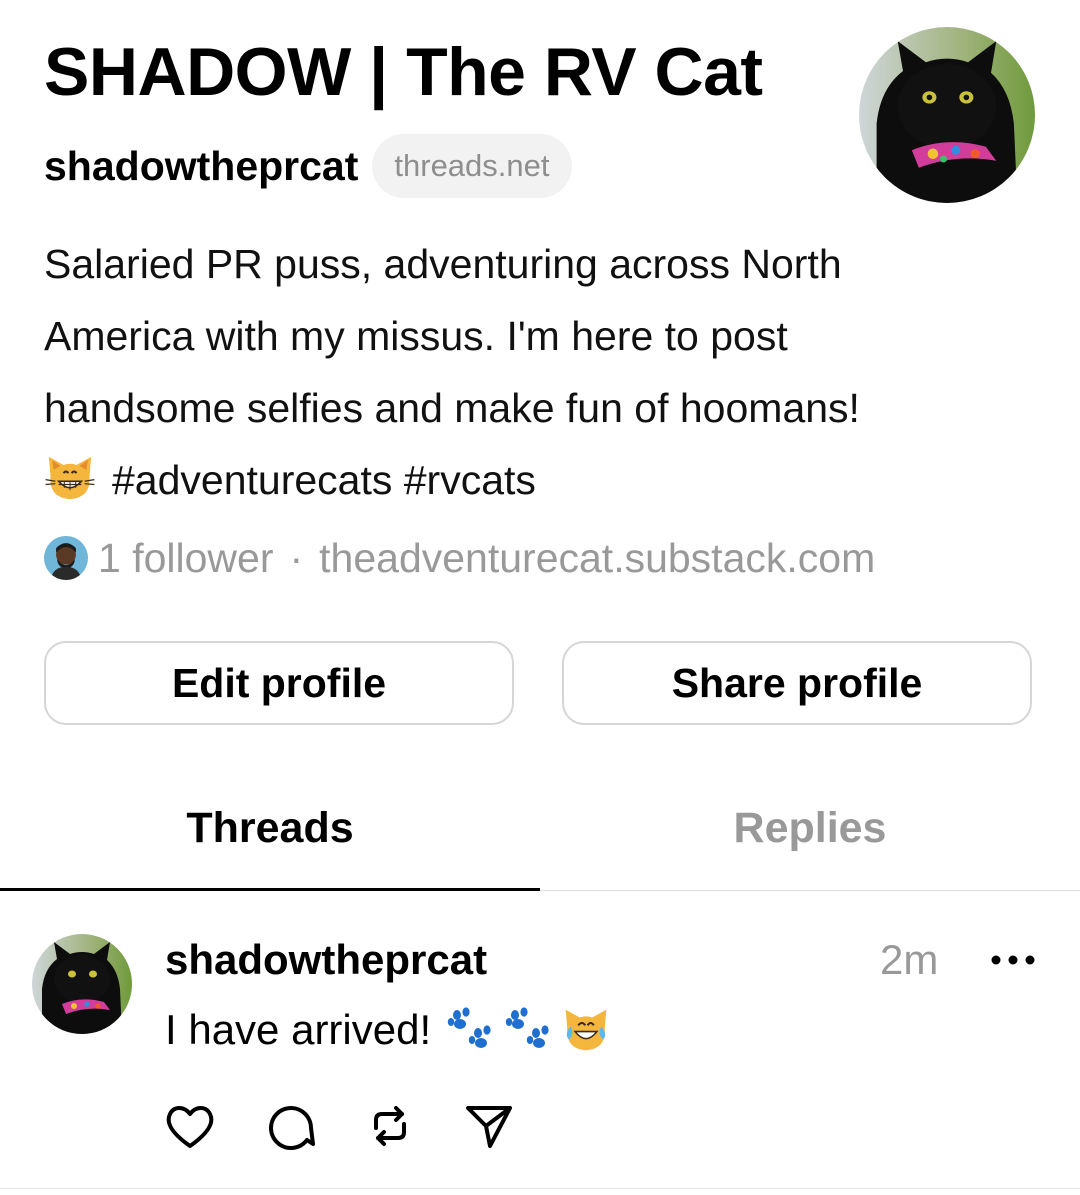 This screenshot has width=1080, height=1195. Describe the element at coordinates (416, 336) in the screenshot. I see `bio-line: America with my missus. I'm here to post` at that location.